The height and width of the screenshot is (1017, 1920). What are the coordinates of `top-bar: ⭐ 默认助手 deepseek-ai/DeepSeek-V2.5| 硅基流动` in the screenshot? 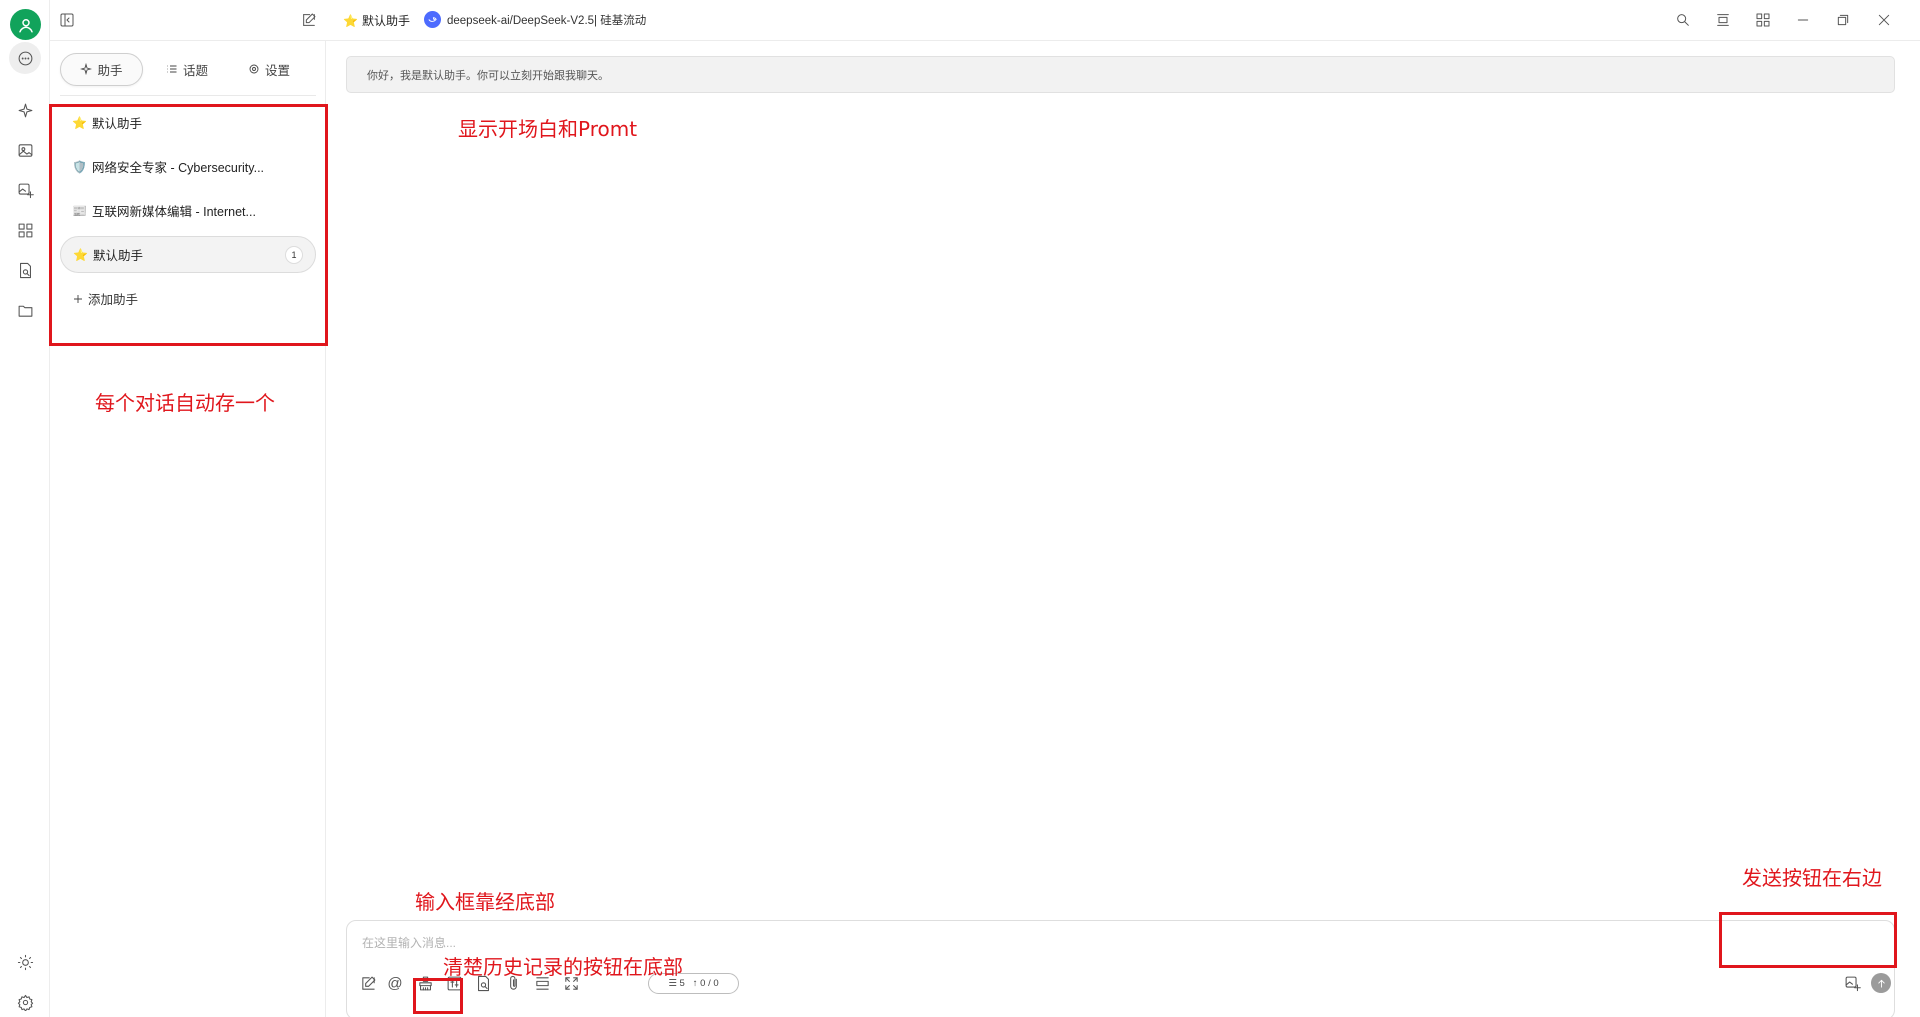 It's located at (985, 20).